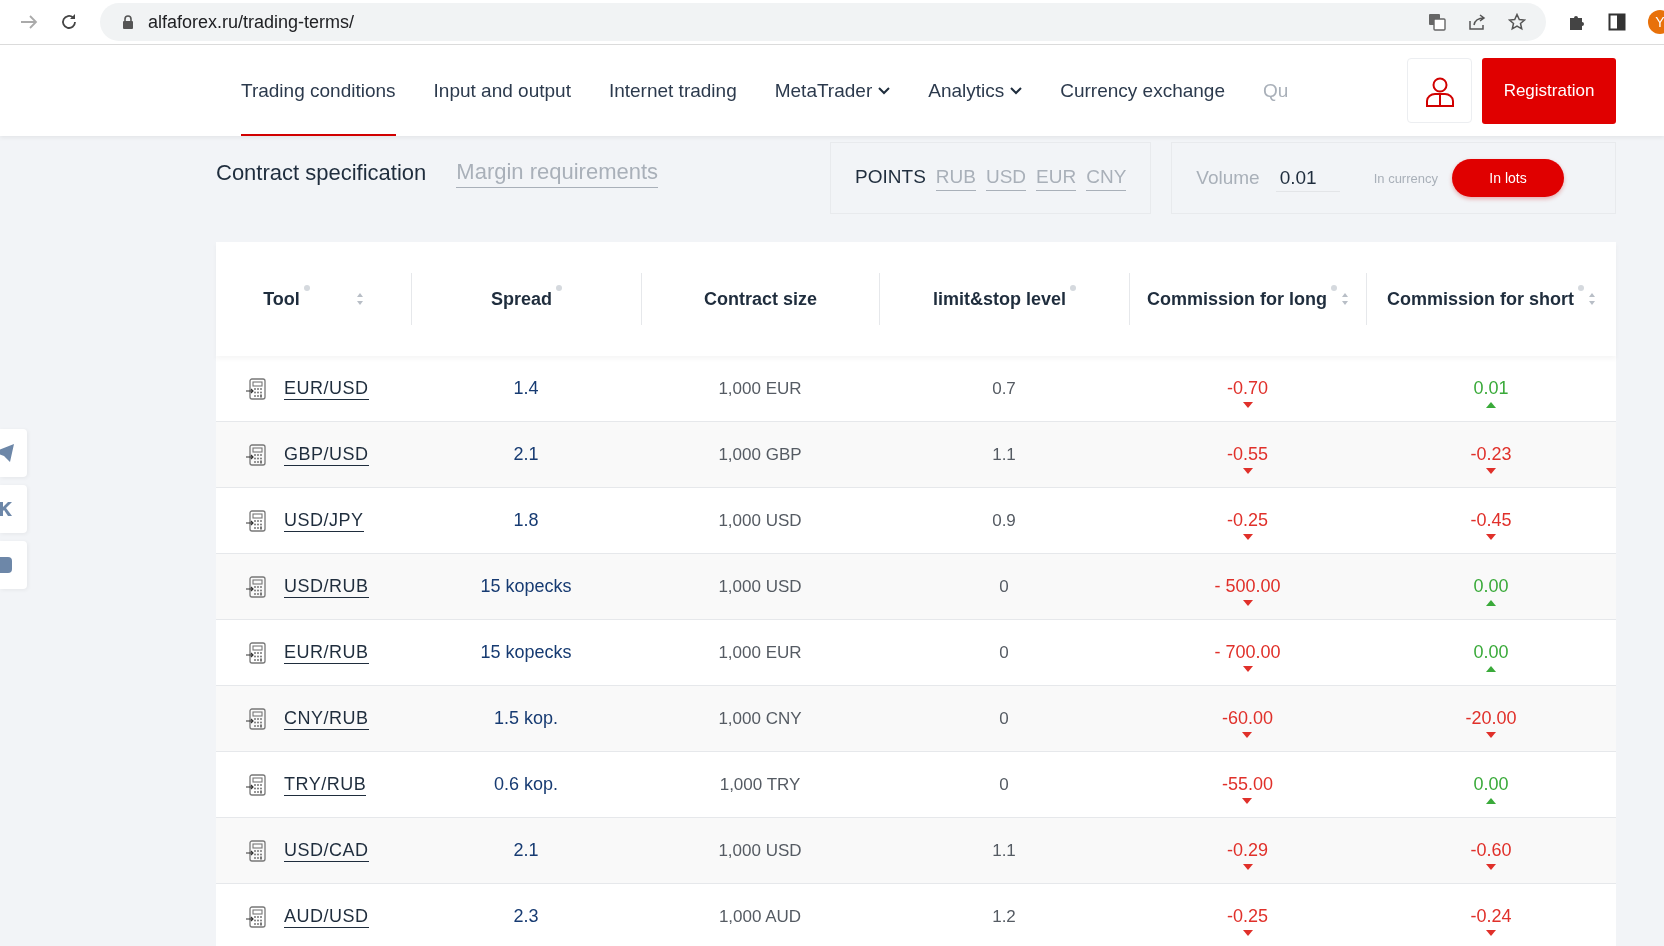 Image resolution: width=1664 pixels, height=946 pixels. What do you see at coordinates (1247, 454) in the screenshot?
I see `commission-value: -0.55` at bounding box center [1247, 454].